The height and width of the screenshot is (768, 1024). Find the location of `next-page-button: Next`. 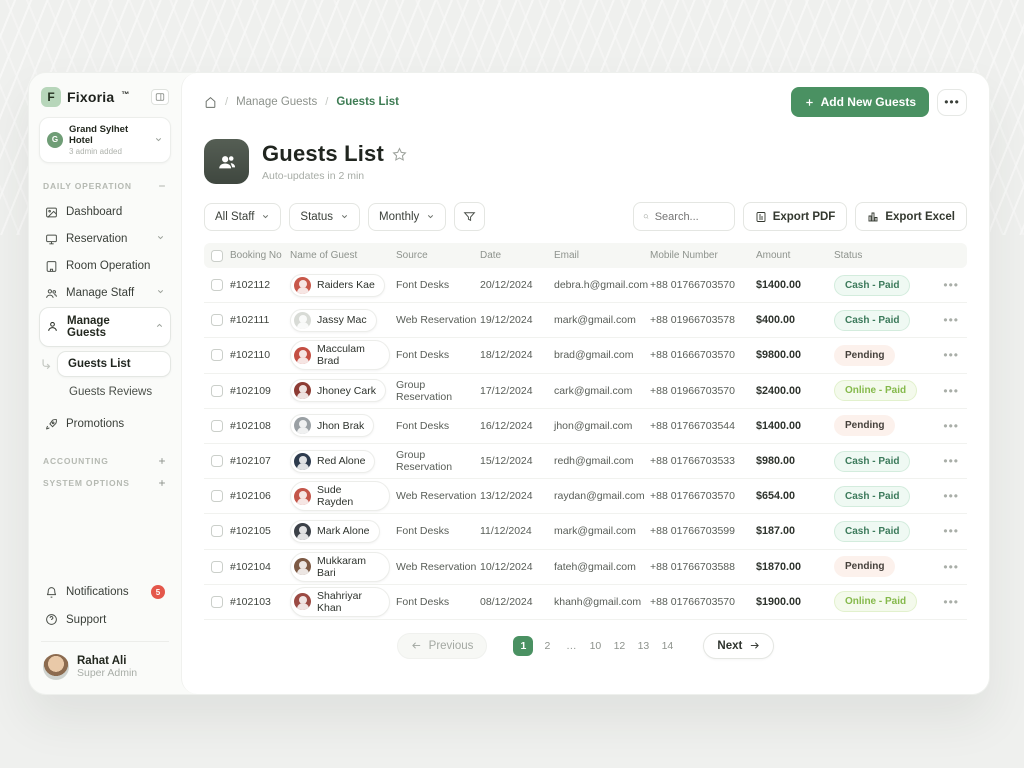

next-page-button: Next is located at coordinates (739, 645).